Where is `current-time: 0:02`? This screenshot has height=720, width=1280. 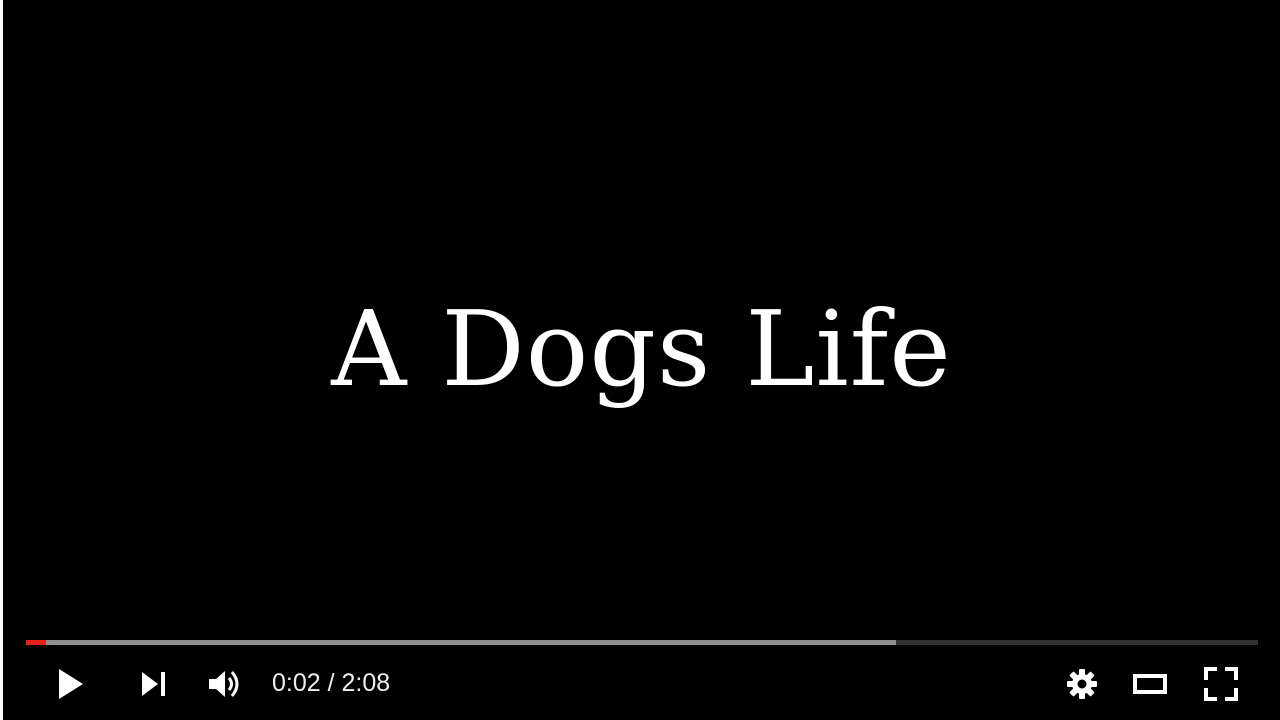
current-time: 0:02 is located at coordinates (296, 683).